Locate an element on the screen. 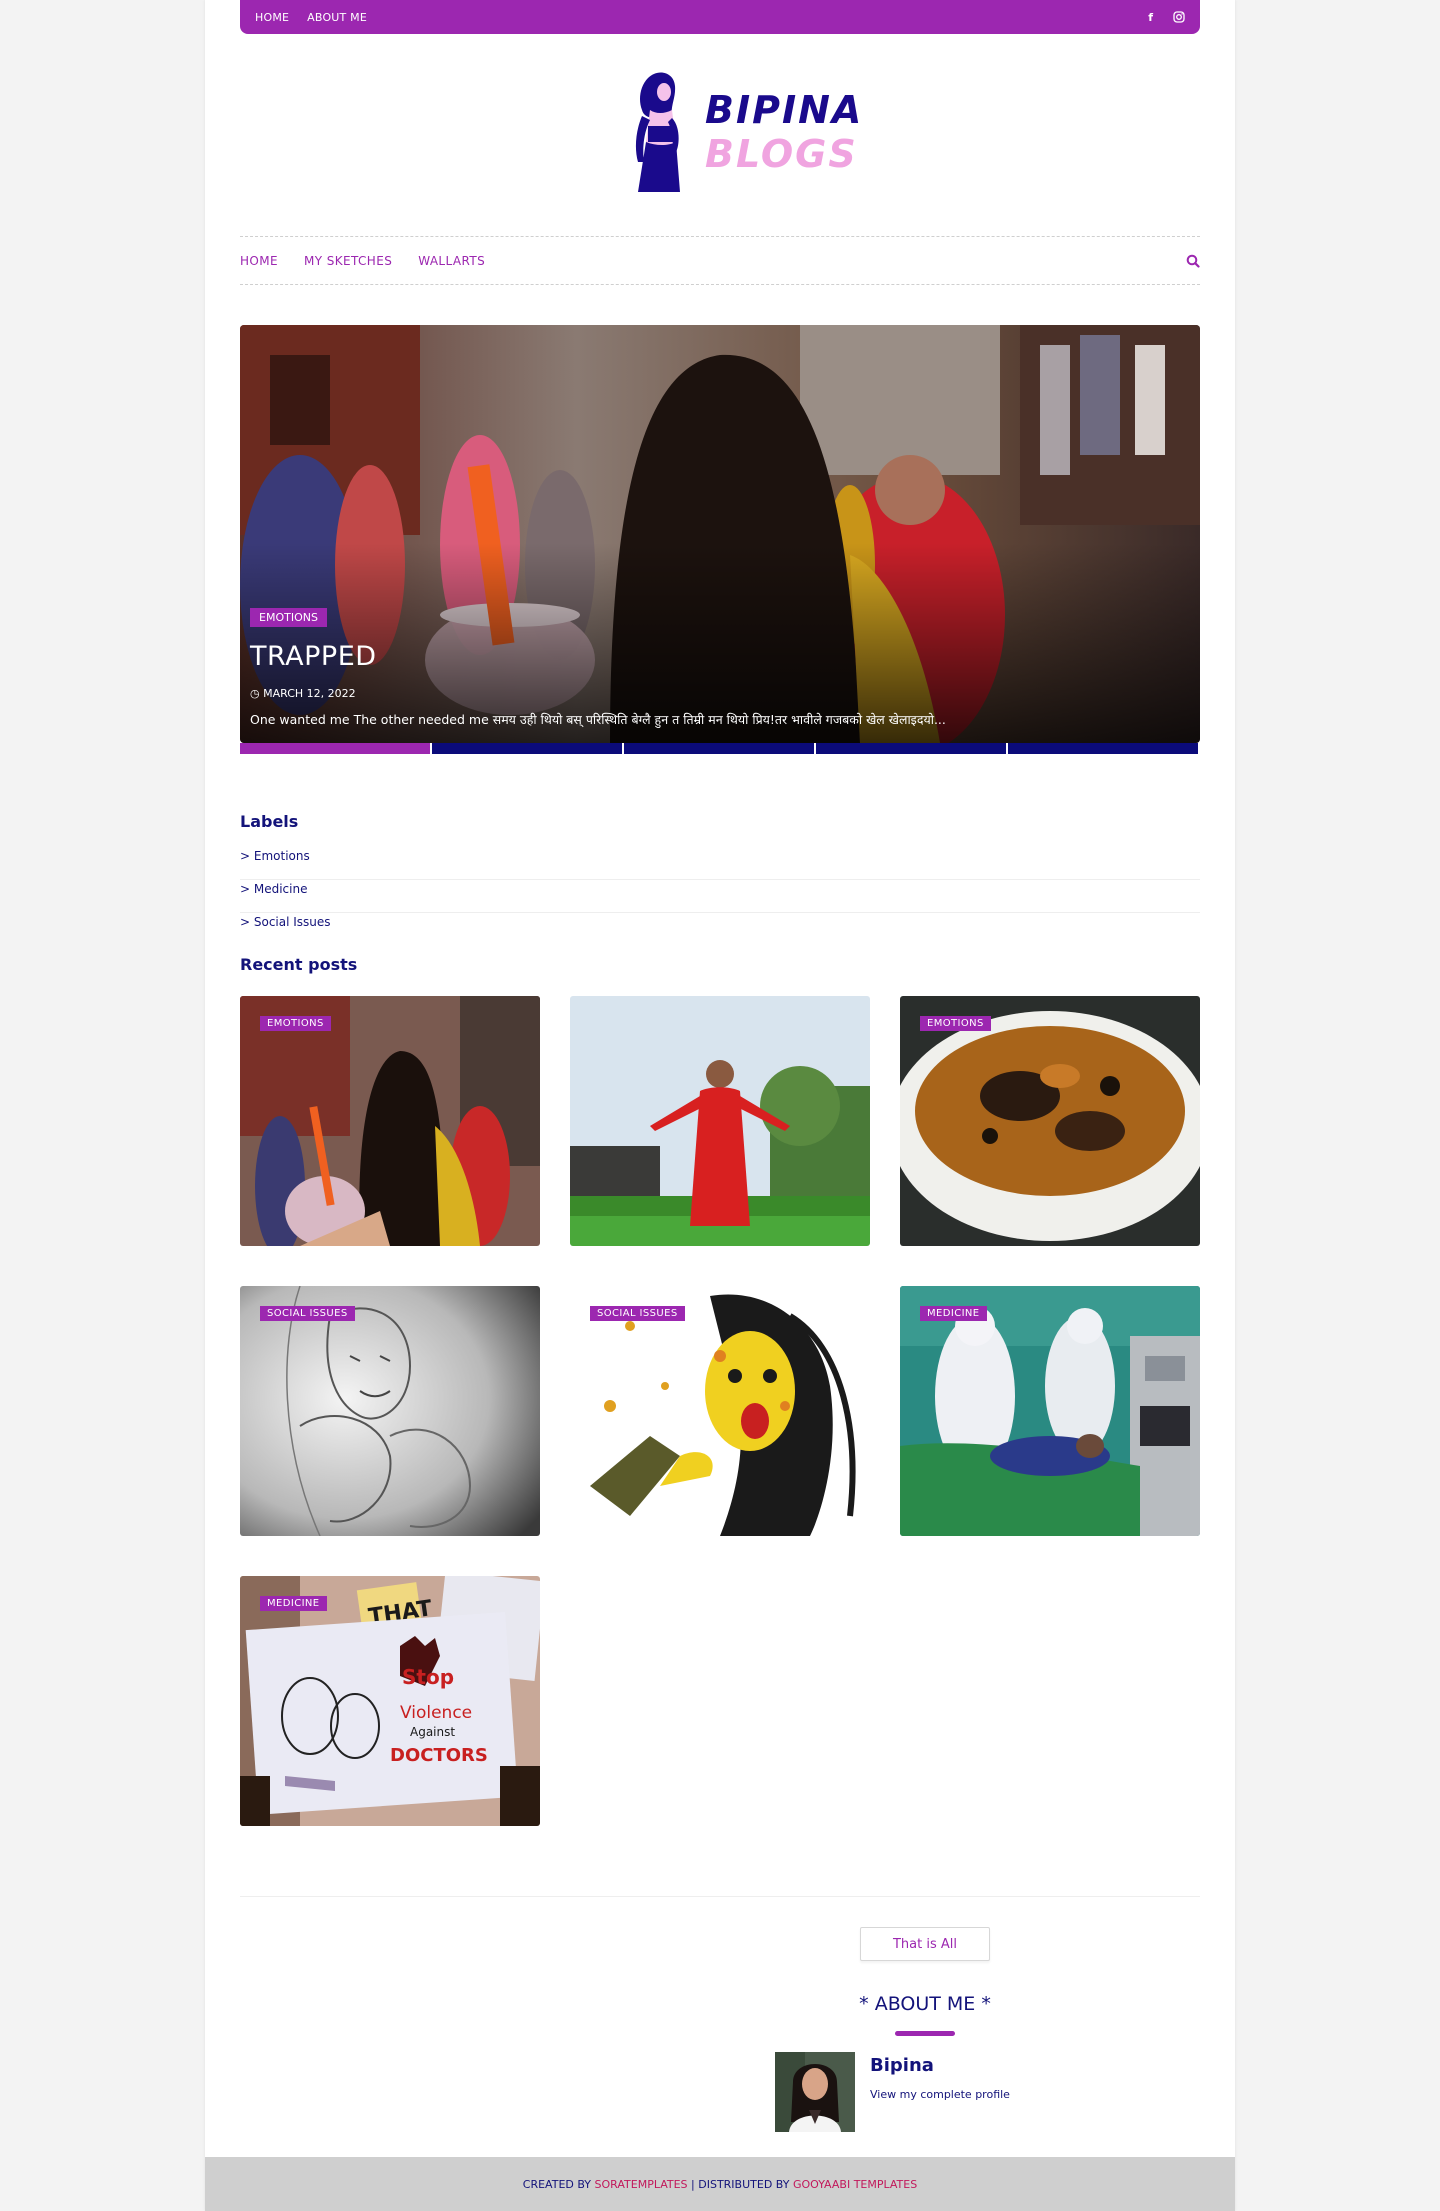 This screenshot has width=1440, height=2211. about-me-title: * ABOUT ME * is located at coordinates (925, 2004).